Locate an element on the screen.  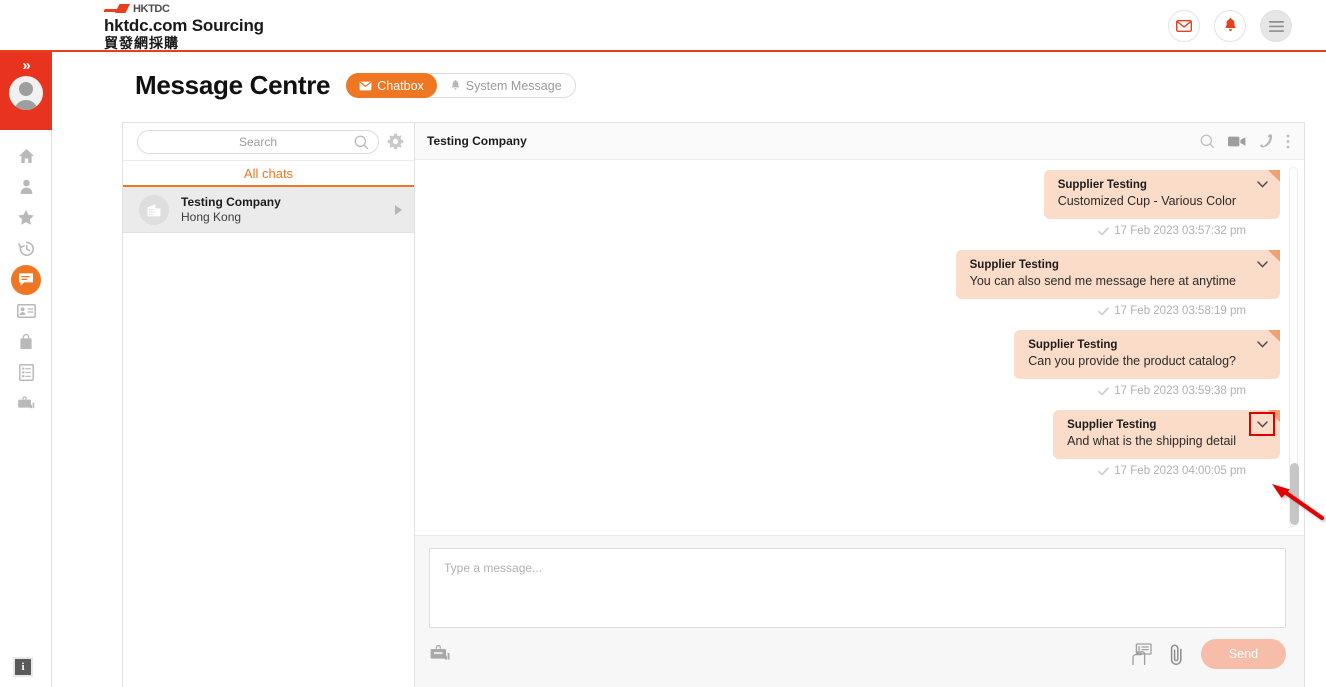
chat-list-item-location: Hong Kong is located at coordinates (211, 216).